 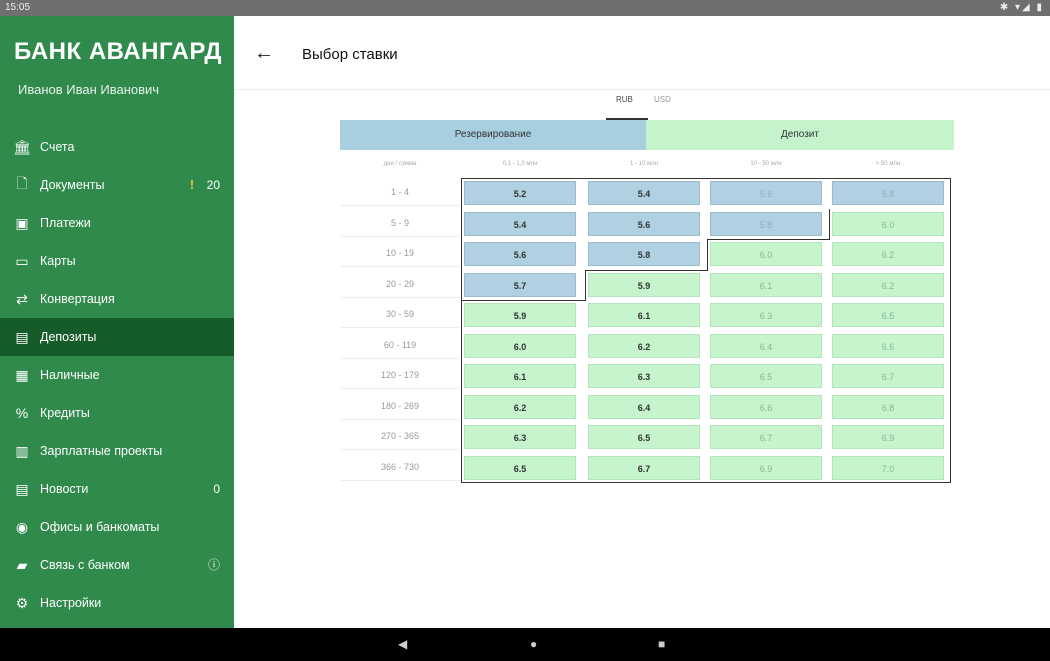 What do you see at coordinates (68, 337) in the screenshot?
I see `sidebar-item-label: Депозиты` at bounding box center [68, 337].